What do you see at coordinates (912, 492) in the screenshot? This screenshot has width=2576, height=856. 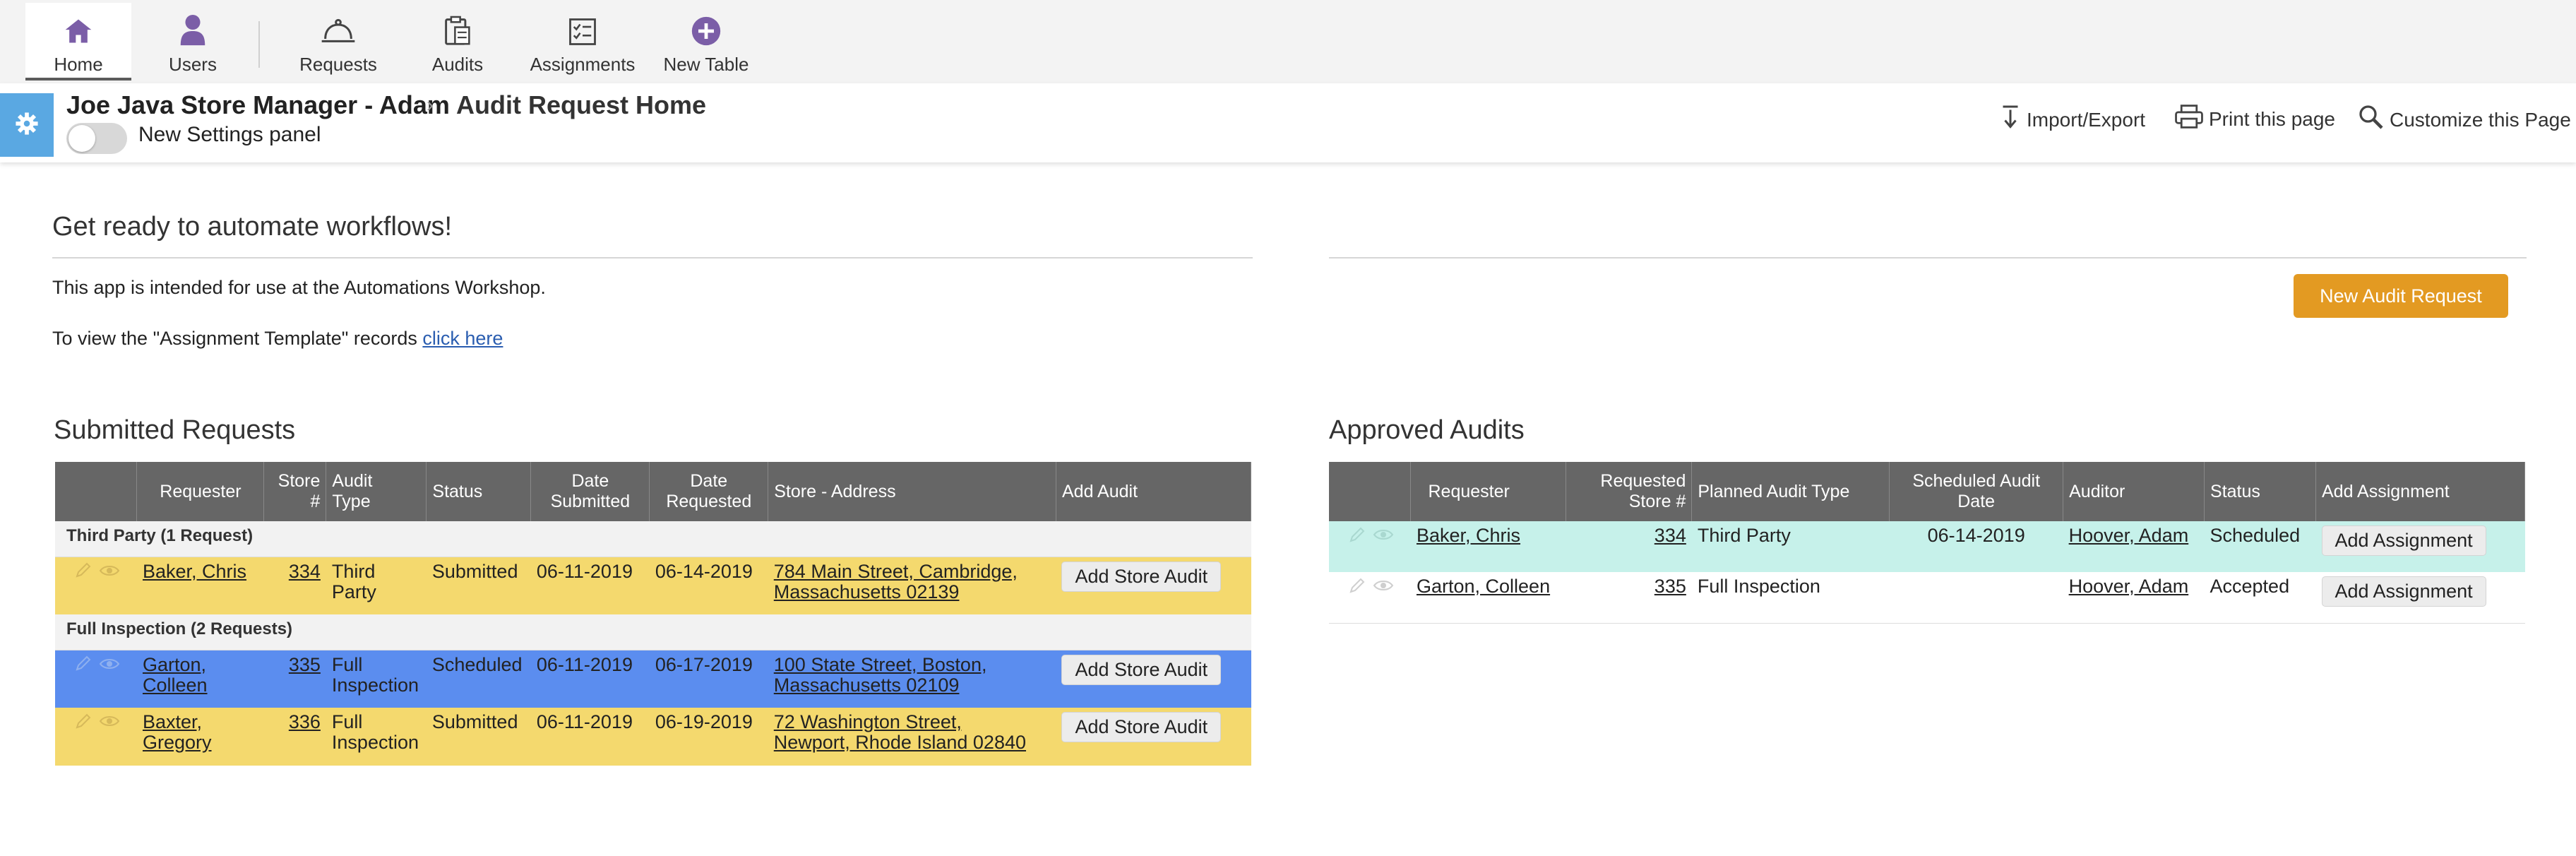 I see `col-store-address: Store - Address` at bounding box center [912, 492].